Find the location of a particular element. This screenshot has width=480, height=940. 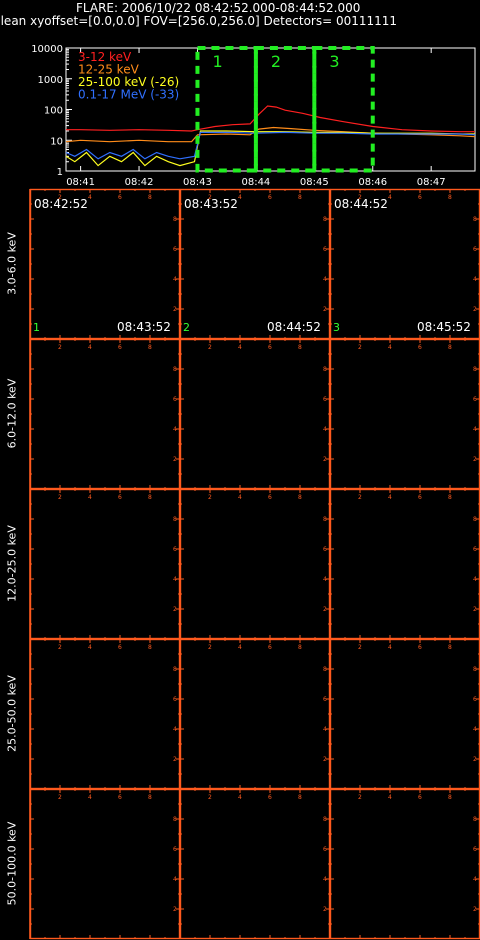

panel-number: 3 is located at coordinates (336, 327).